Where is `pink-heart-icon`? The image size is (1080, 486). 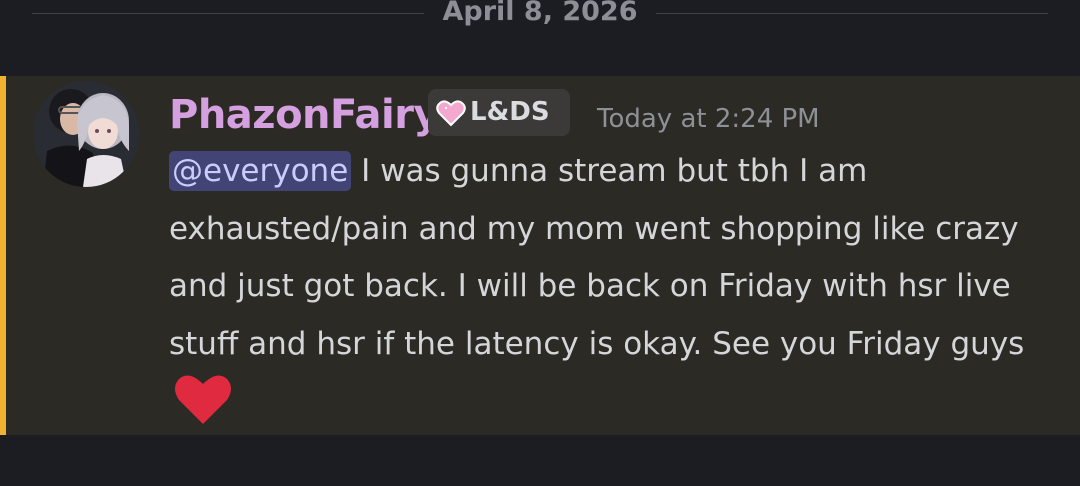 pink-heart-icon is located at coordinates (451, 113).